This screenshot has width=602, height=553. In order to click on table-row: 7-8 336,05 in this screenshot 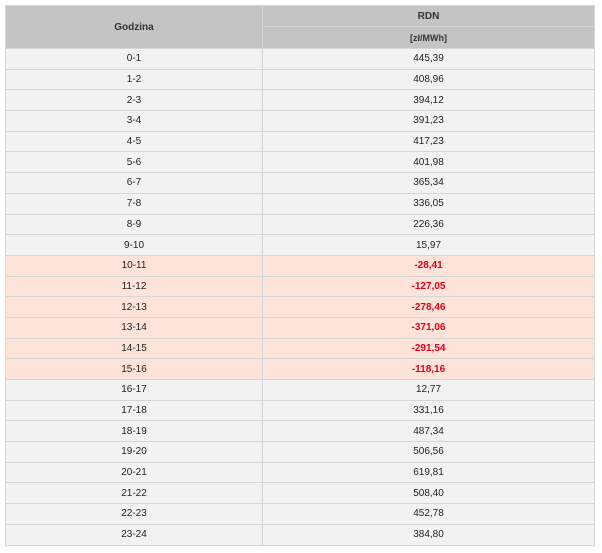, I will do `click(300, 203)`.